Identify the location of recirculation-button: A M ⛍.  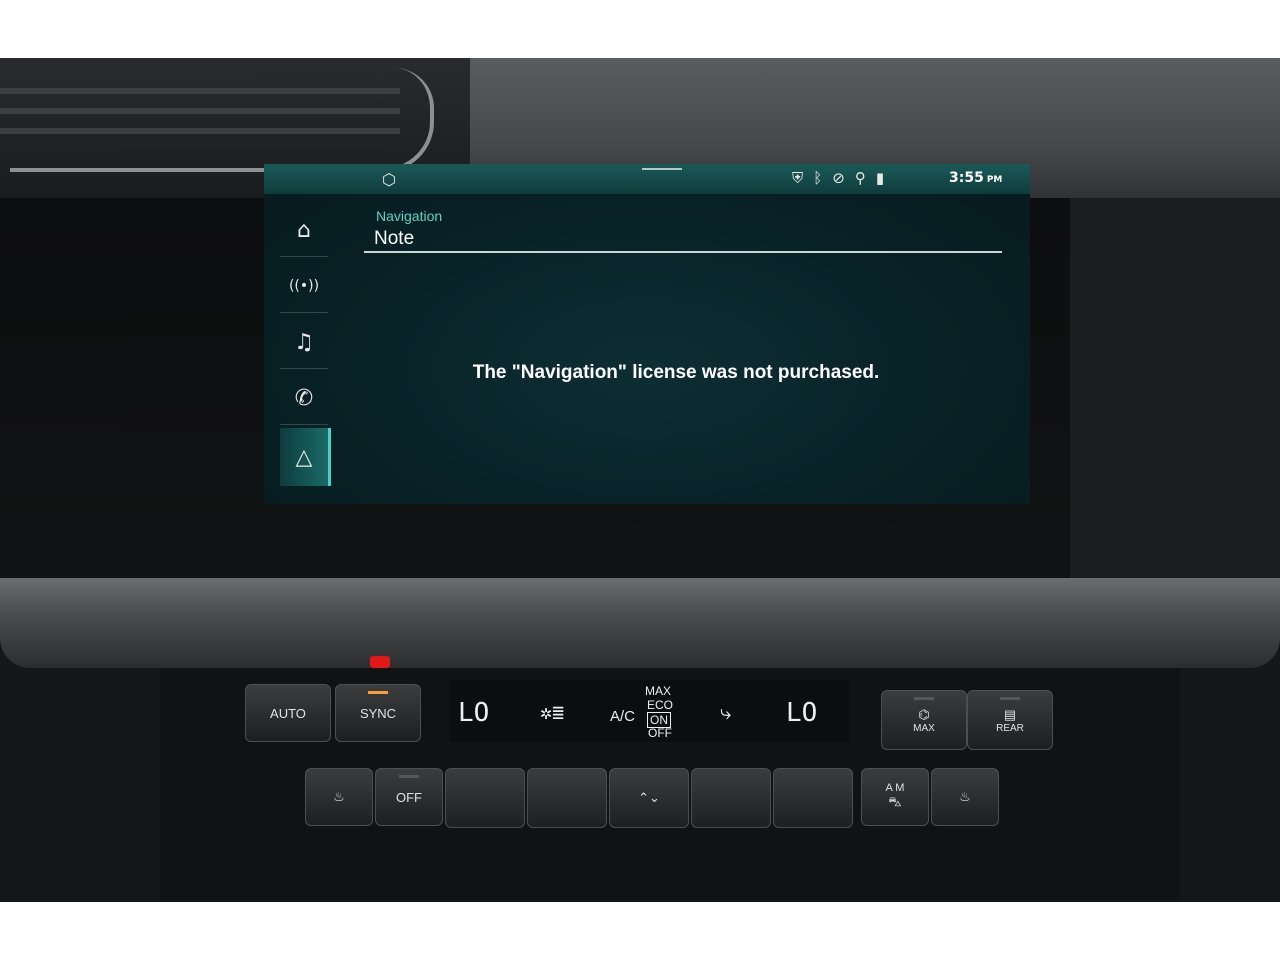
(895, 797).